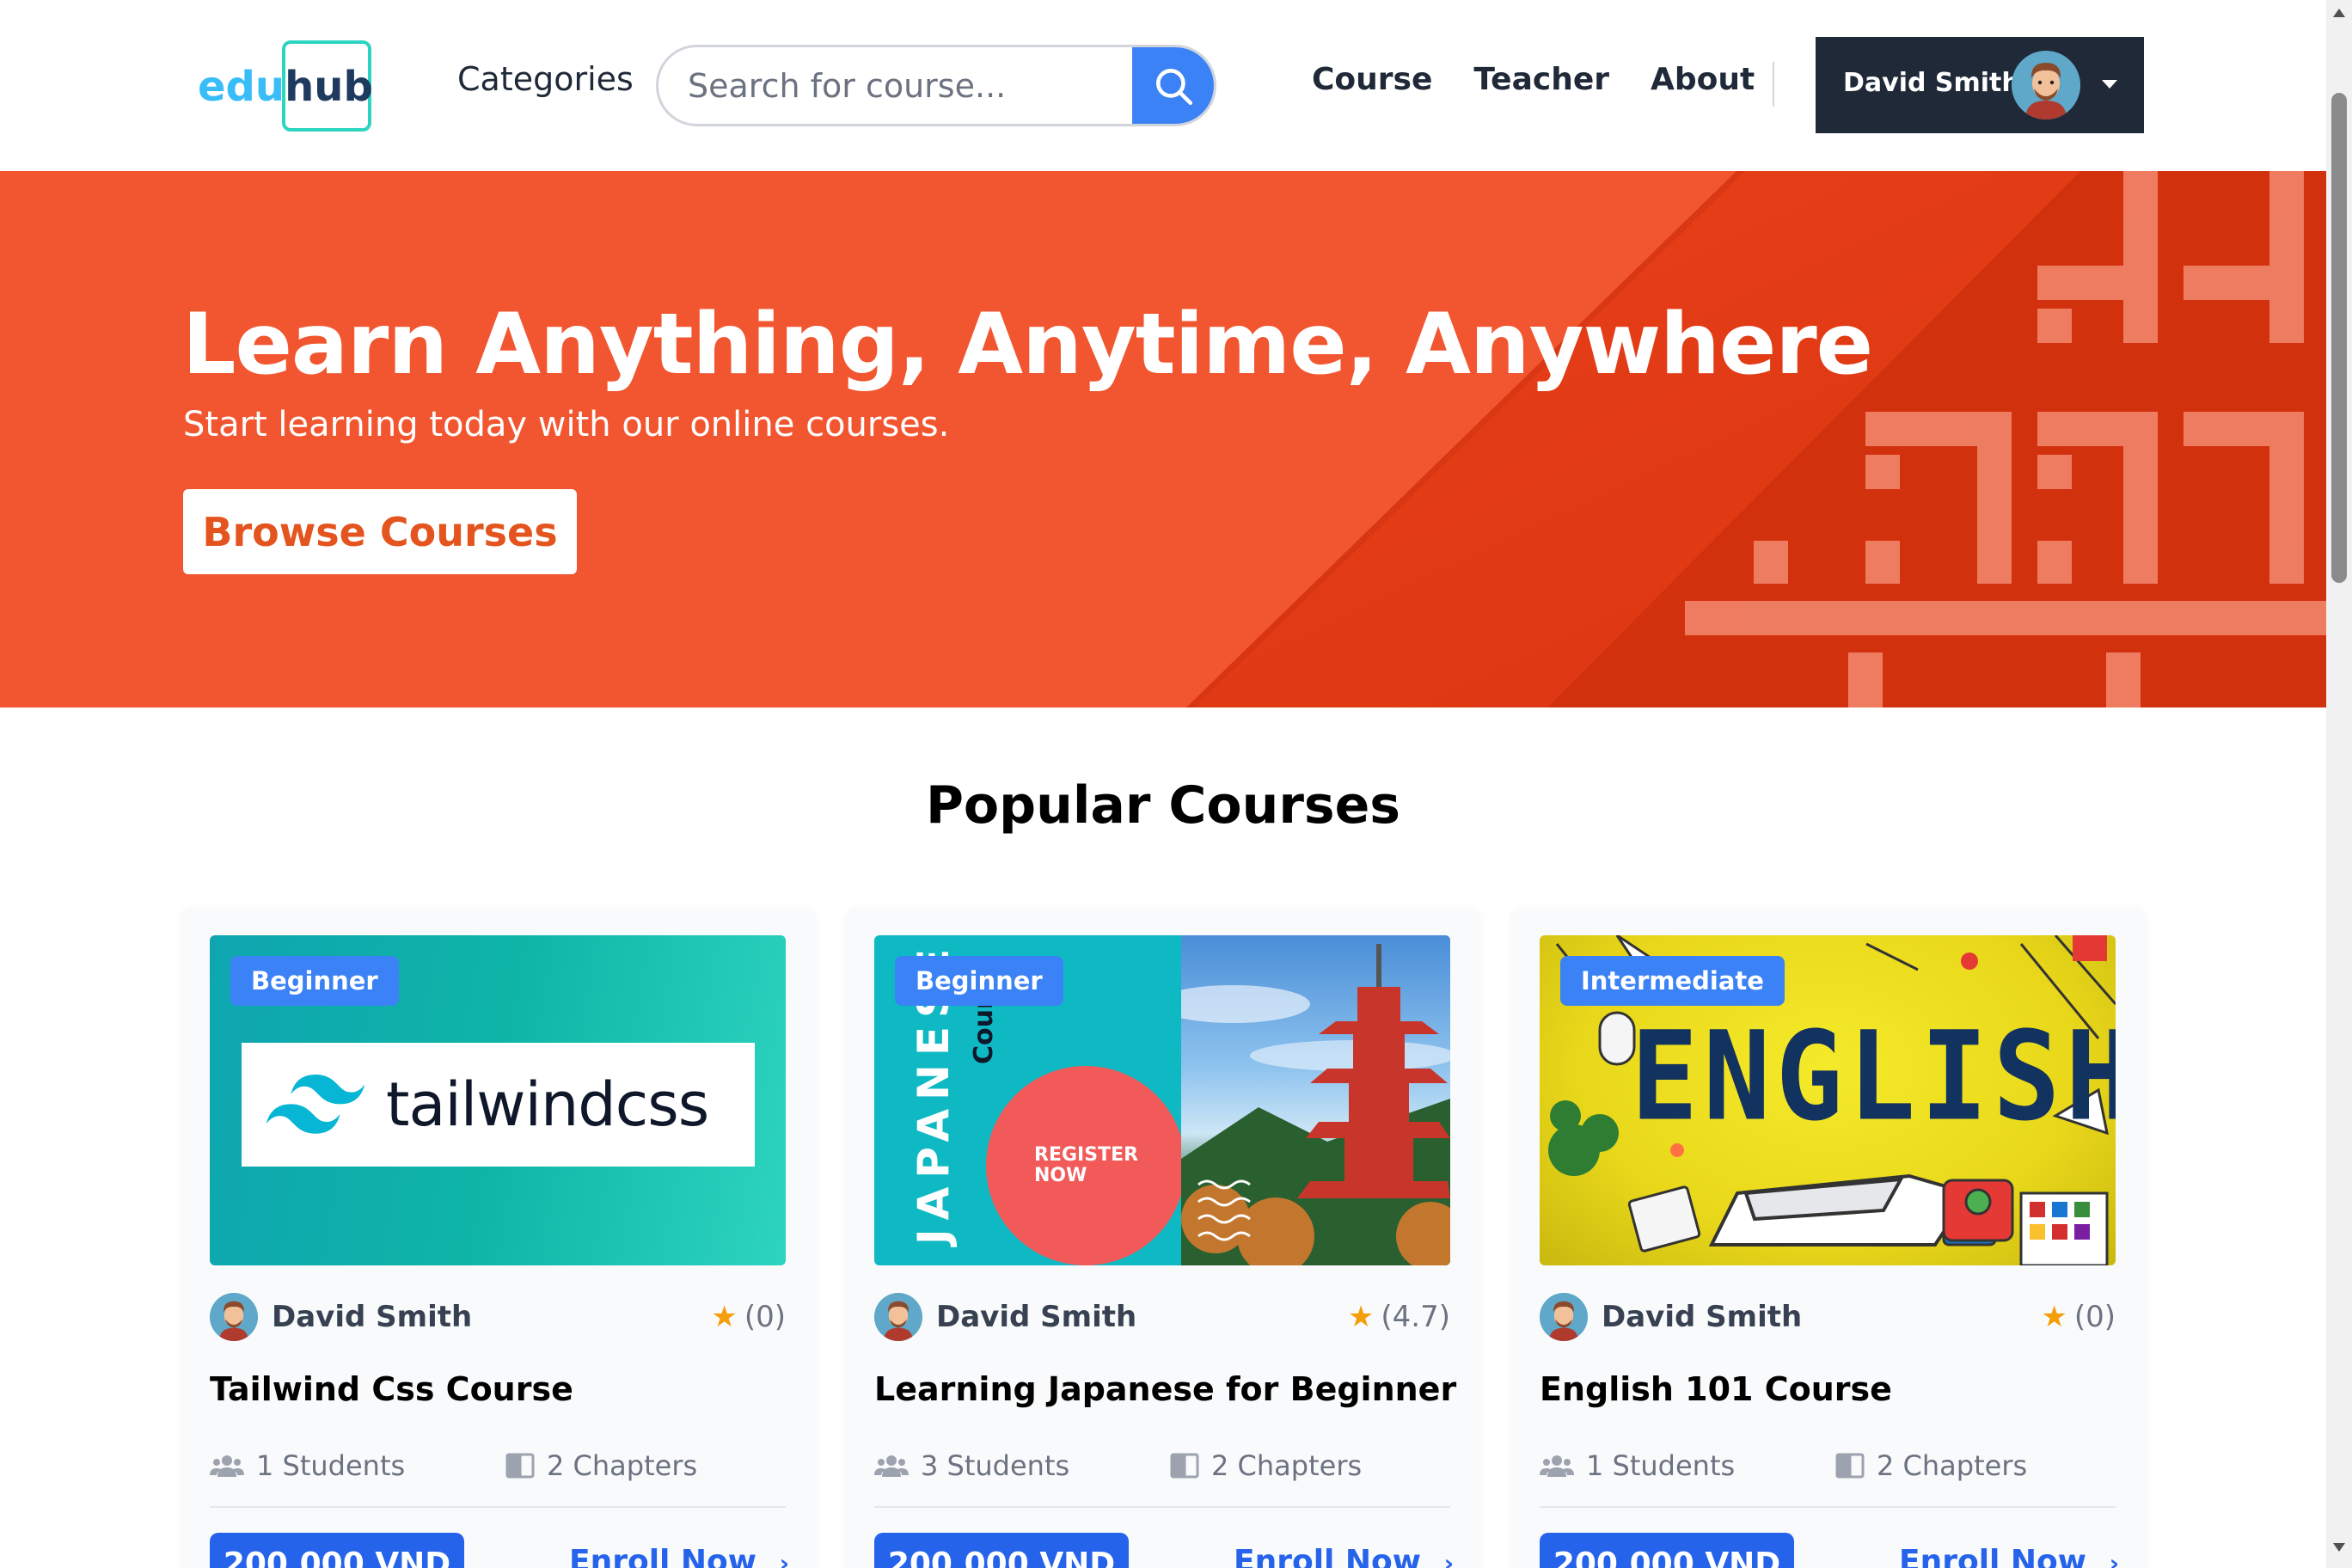 The image size is (2352, 1568). What do you see at coordinates (1163, 805) in the screenshot?
I see `section-title: Popular Courses` at bounding box center [1163, 805].